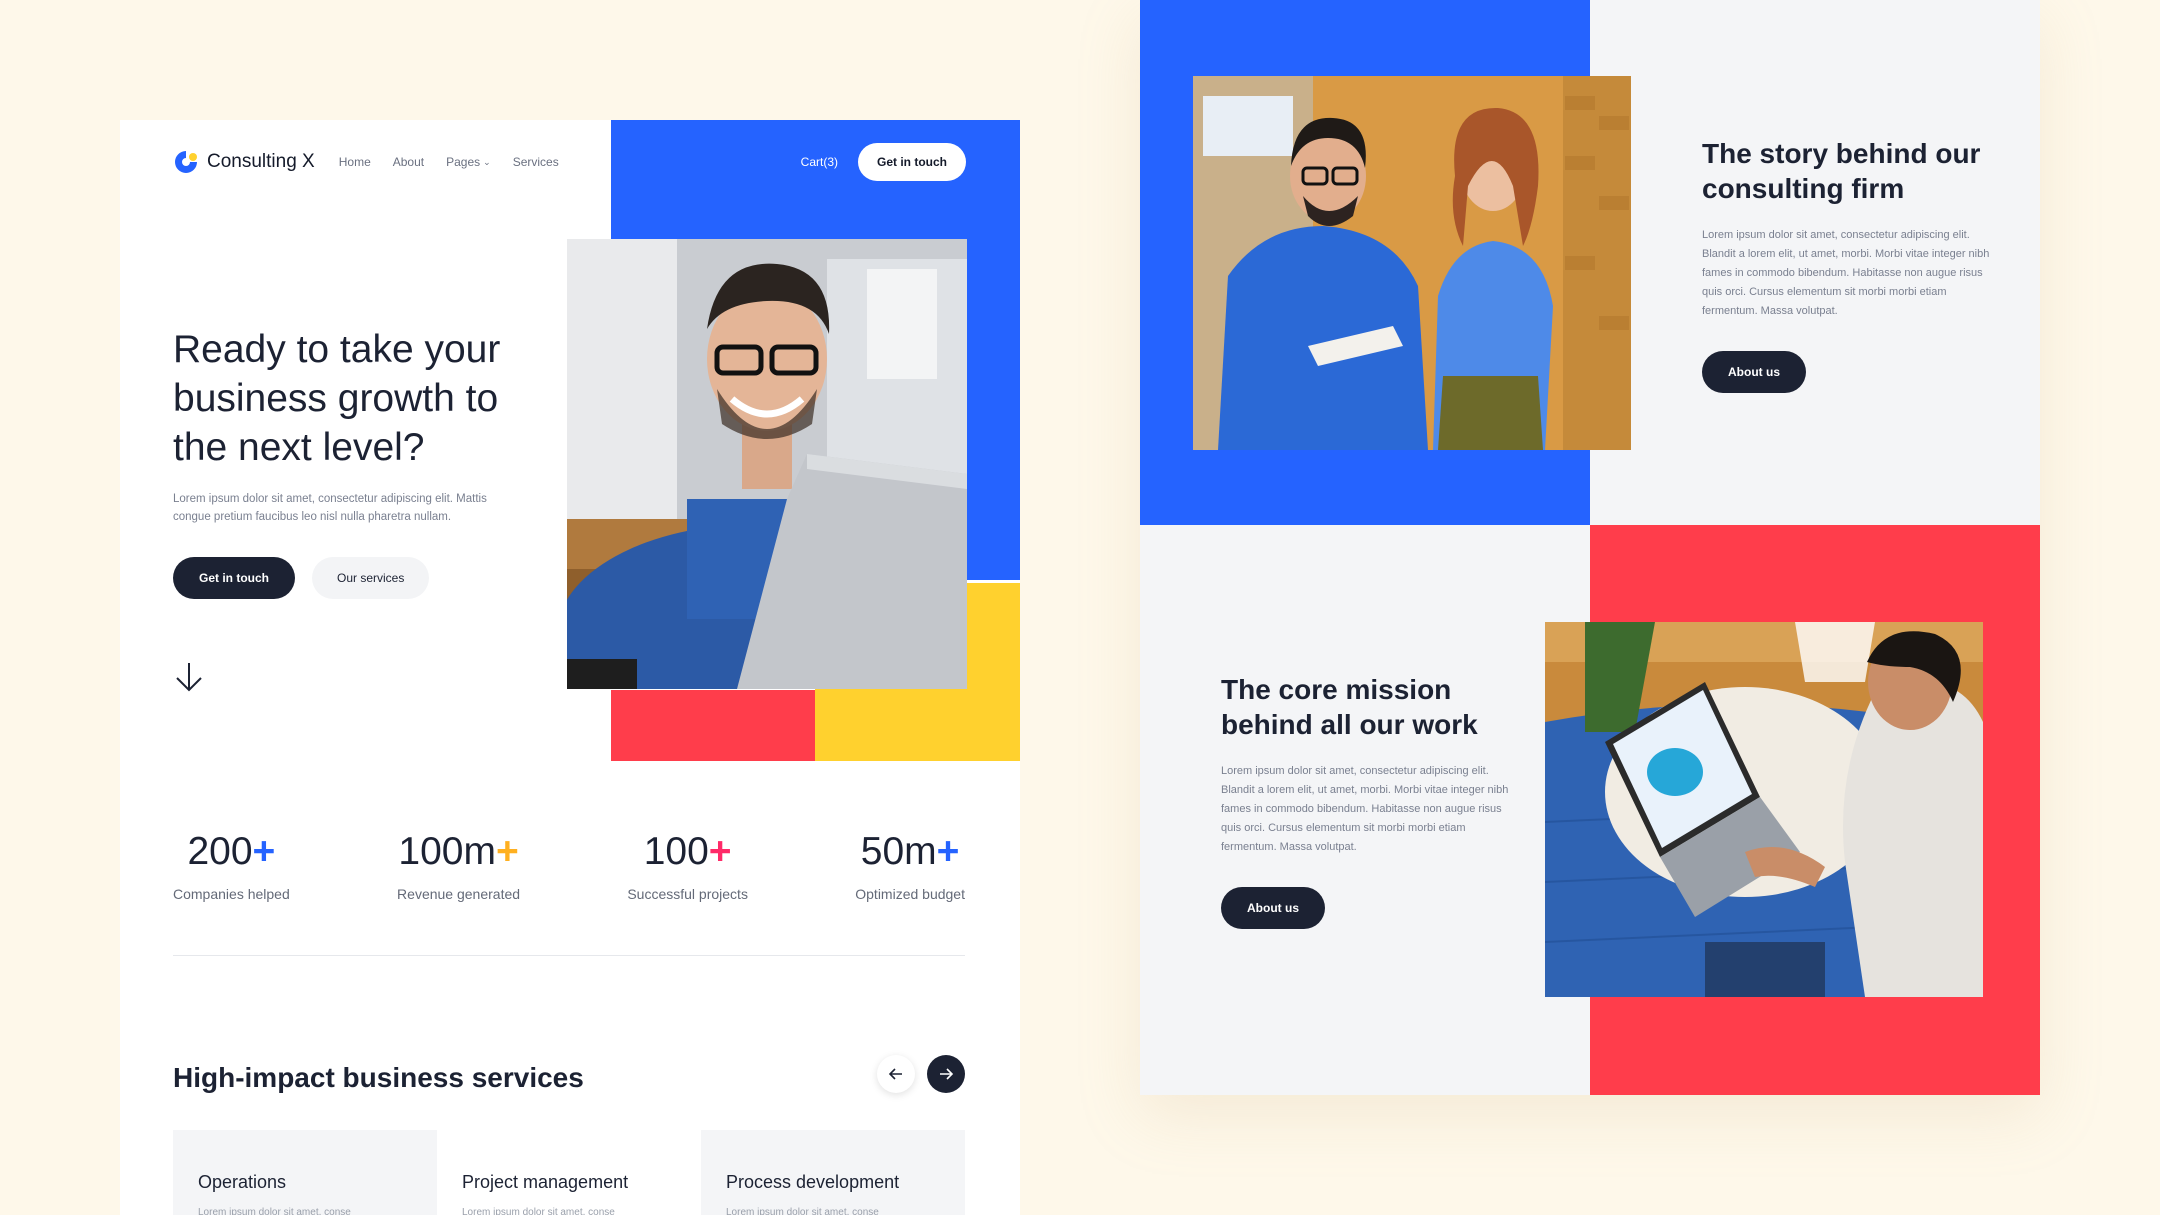 Image resolution: width=2160 pixels, height=1215 pixels. I want to click on nav-link-pages: Pages ⌄, so click(468, 162).